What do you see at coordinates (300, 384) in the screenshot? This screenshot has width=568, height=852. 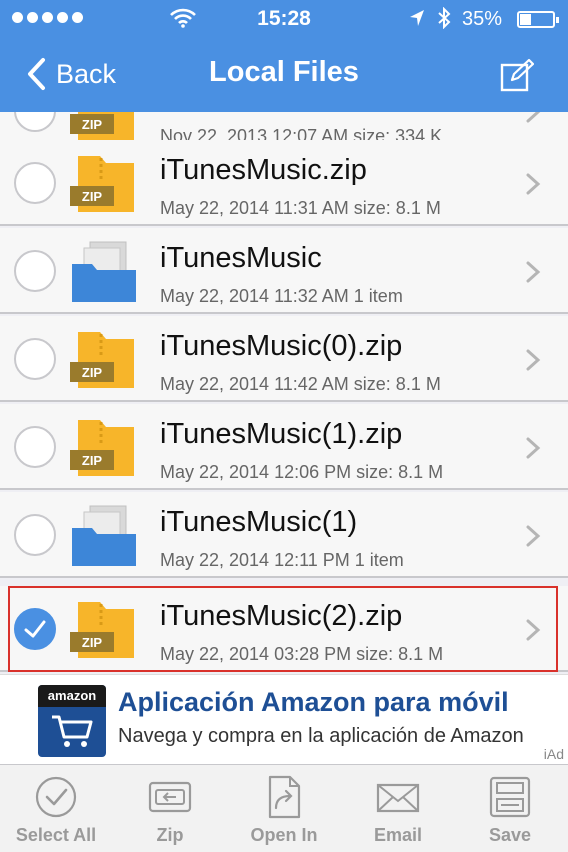 I see `file-meta: May 22, 2014 11:42 AM size: 8.1 M` at bounding box center [300, 384].